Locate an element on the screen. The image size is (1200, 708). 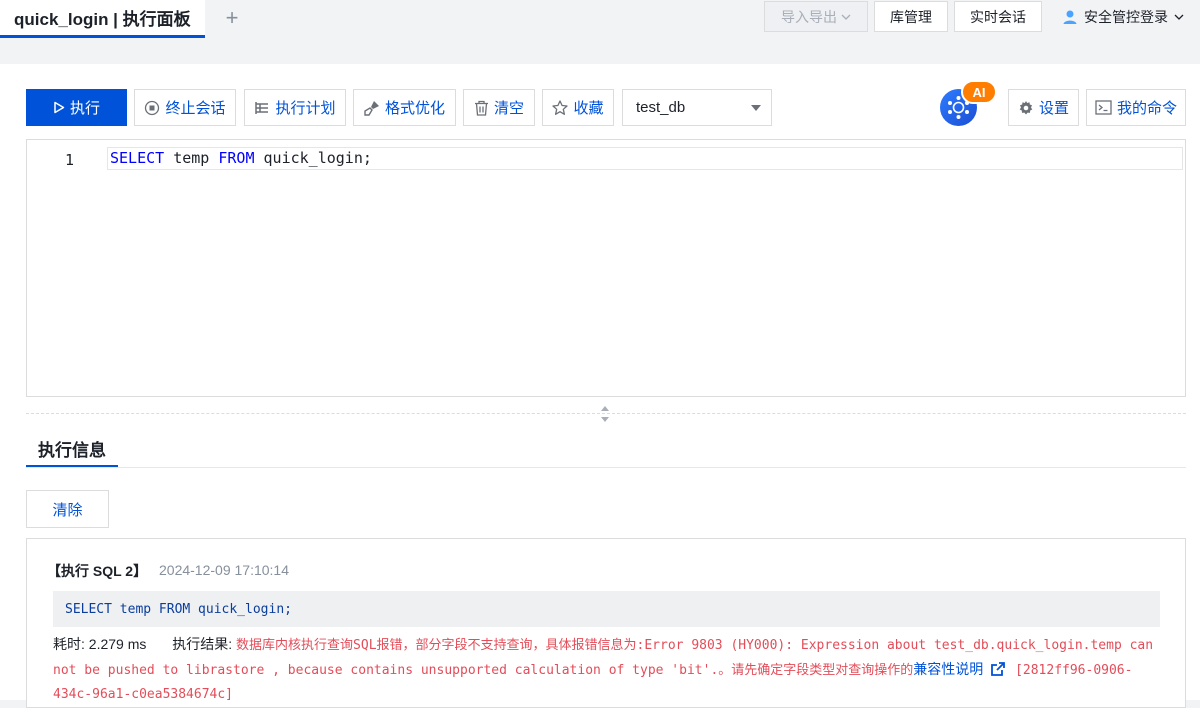
my-commands-button: 我的命令 is located at coordinates (1136, 107).